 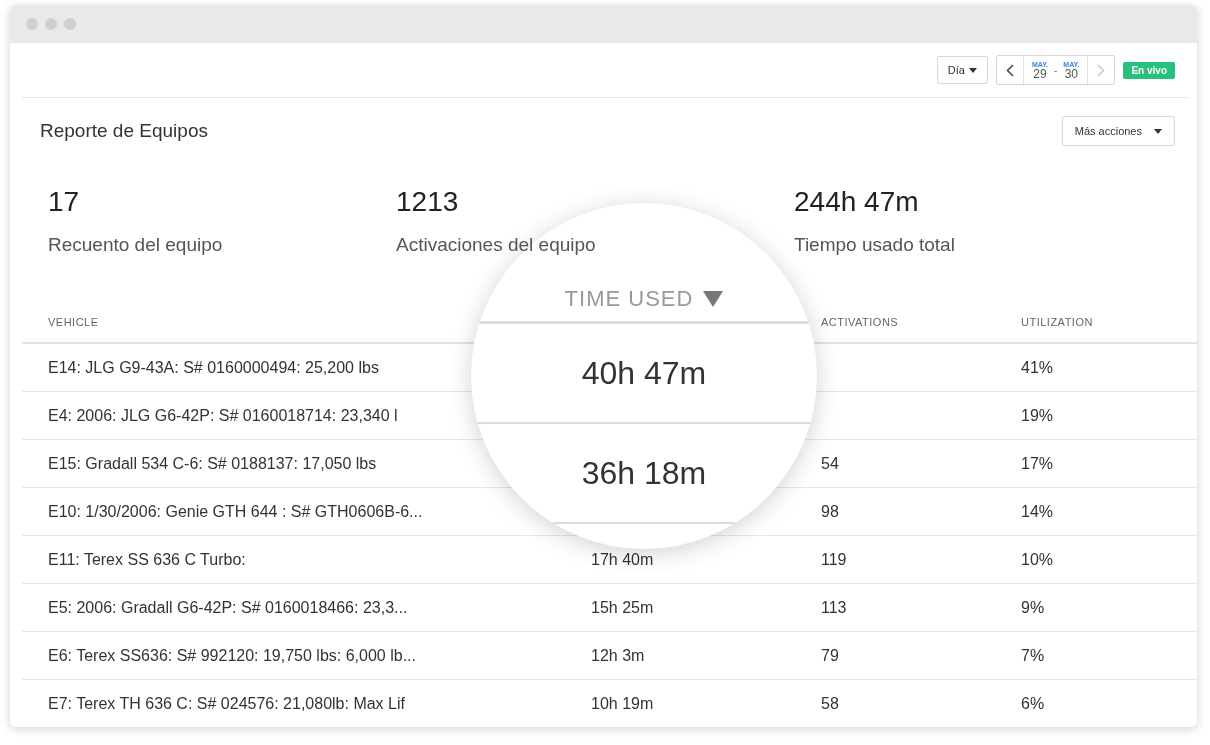 What do you see at coordinates (1037, 559) in the screenshot?
I see `utilization-cell: 10%` at bounding box center [1037, 559].